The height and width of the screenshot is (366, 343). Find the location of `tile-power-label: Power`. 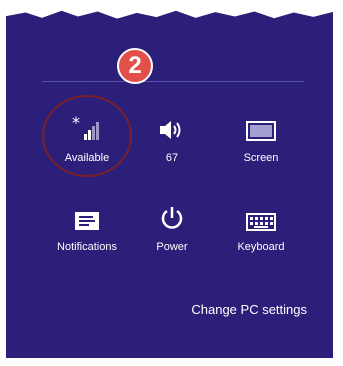

tile-power-label: Power is located at coordinates (172, 247).